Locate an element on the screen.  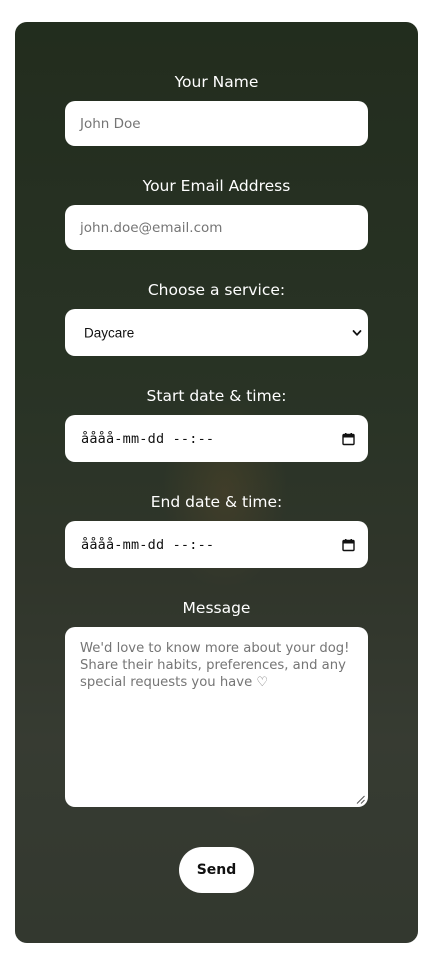
name-label: Your Name is located at coordinates (216, 82).